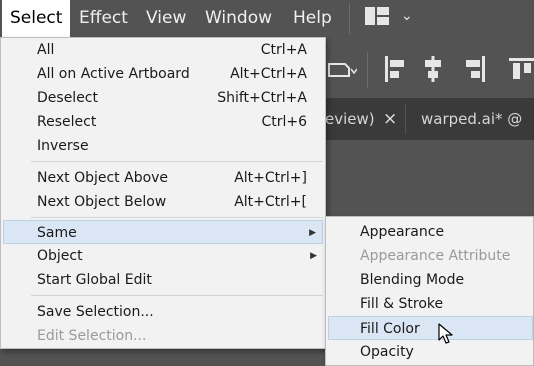  I want to click on menu-item-label: All, so click(46, 50).